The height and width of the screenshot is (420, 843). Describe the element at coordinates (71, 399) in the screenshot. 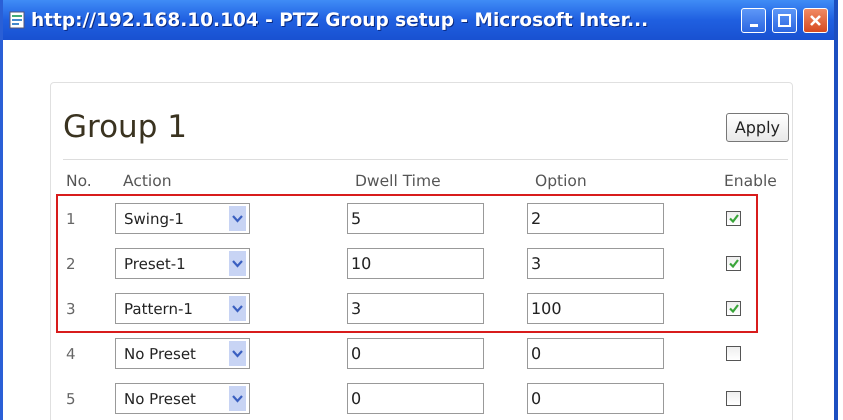

I see `row-number: 5` at that location.